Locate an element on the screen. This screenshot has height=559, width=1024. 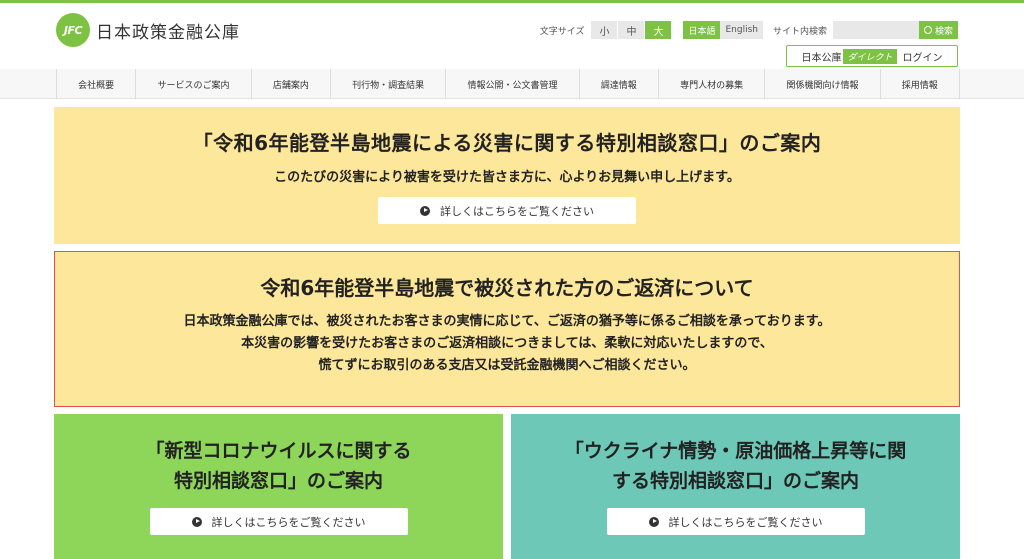
ukraine-details-button: 詳しくはこちらをご覧ください is located at coordinates (735, 521).